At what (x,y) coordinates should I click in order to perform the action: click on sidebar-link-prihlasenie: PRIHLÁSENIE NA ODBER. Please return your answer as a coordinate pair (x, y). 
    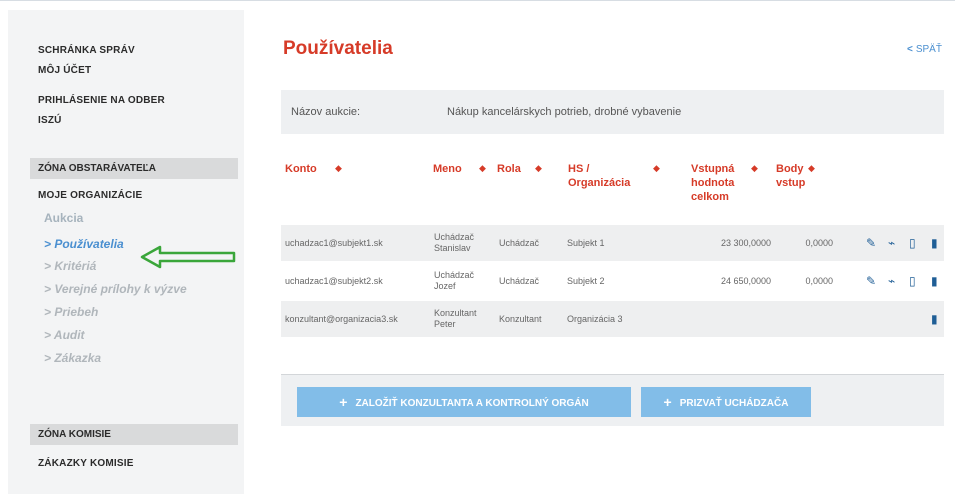
    Looking at the image, I should click on (101, 100).